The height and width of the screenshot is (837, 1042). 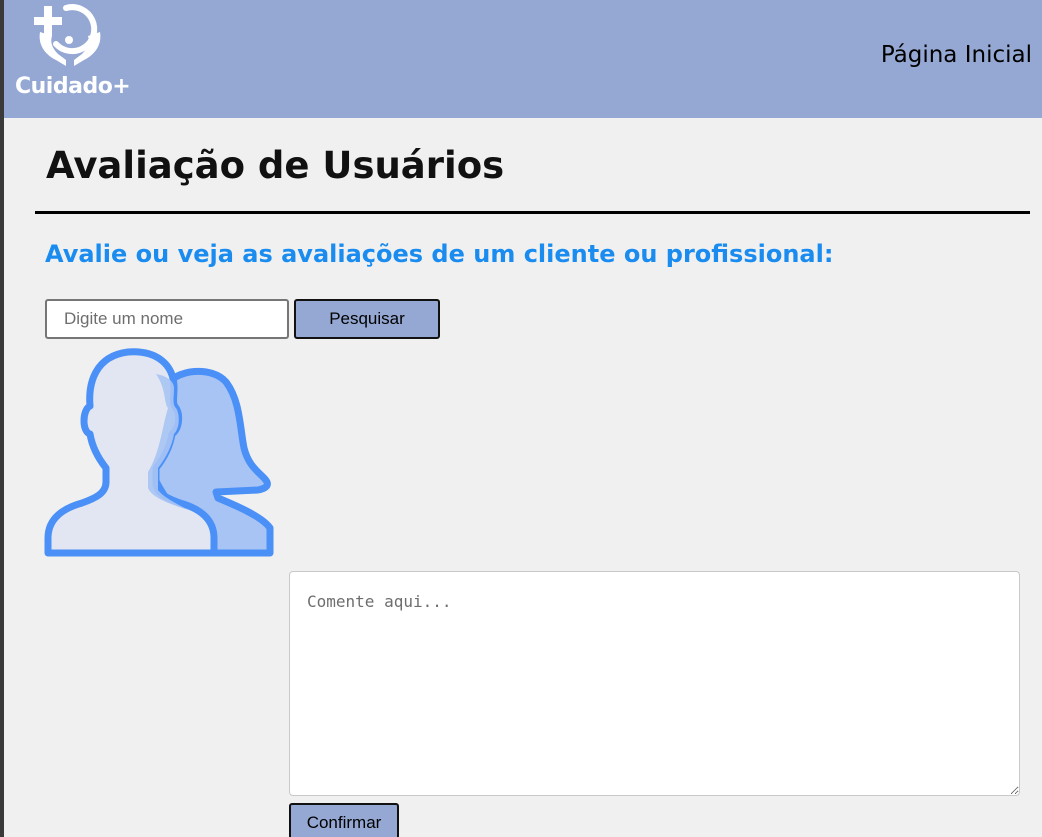 I want to click on confirm-button: Confirmar, so click(x=344, y=820).